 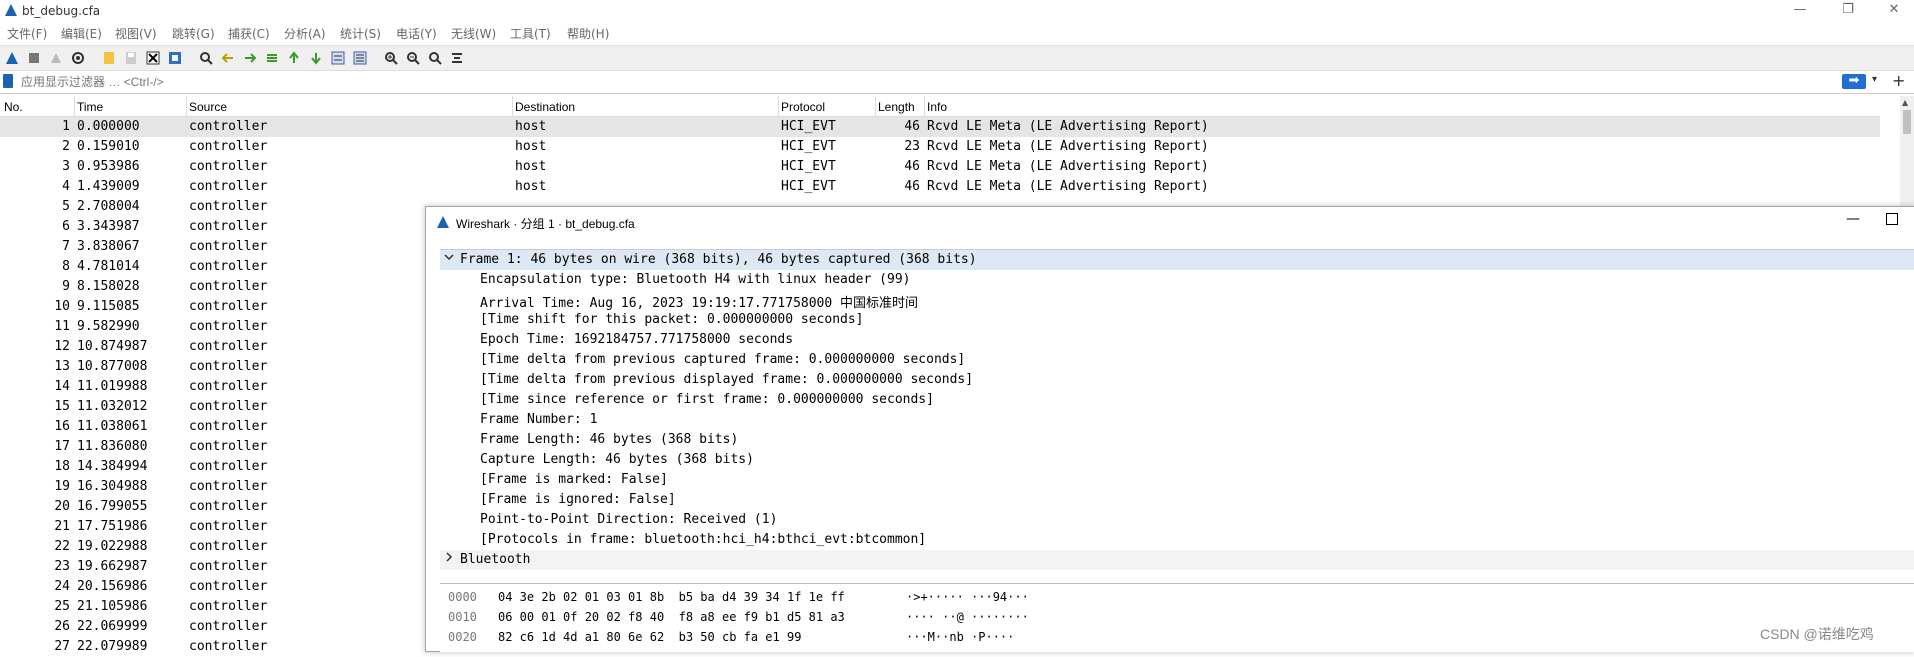 I want to click on dialog-maximize-button, so click(x=1892, y=219).